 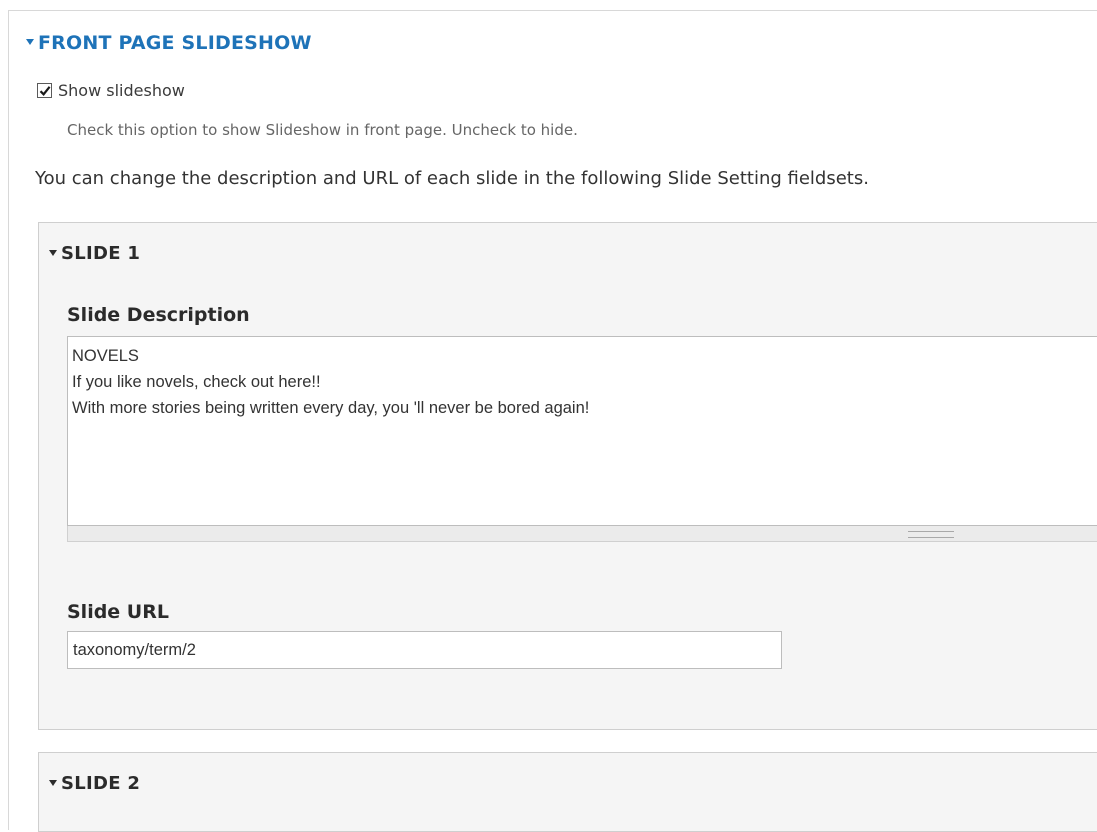 I want to click on show-slideshow-checkbox, so click(x=44, y=90).